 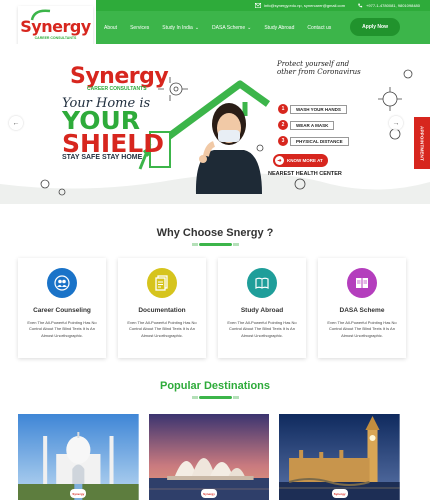 I want to click on arrow-left-icon: ←, so click(x=16, y=123).